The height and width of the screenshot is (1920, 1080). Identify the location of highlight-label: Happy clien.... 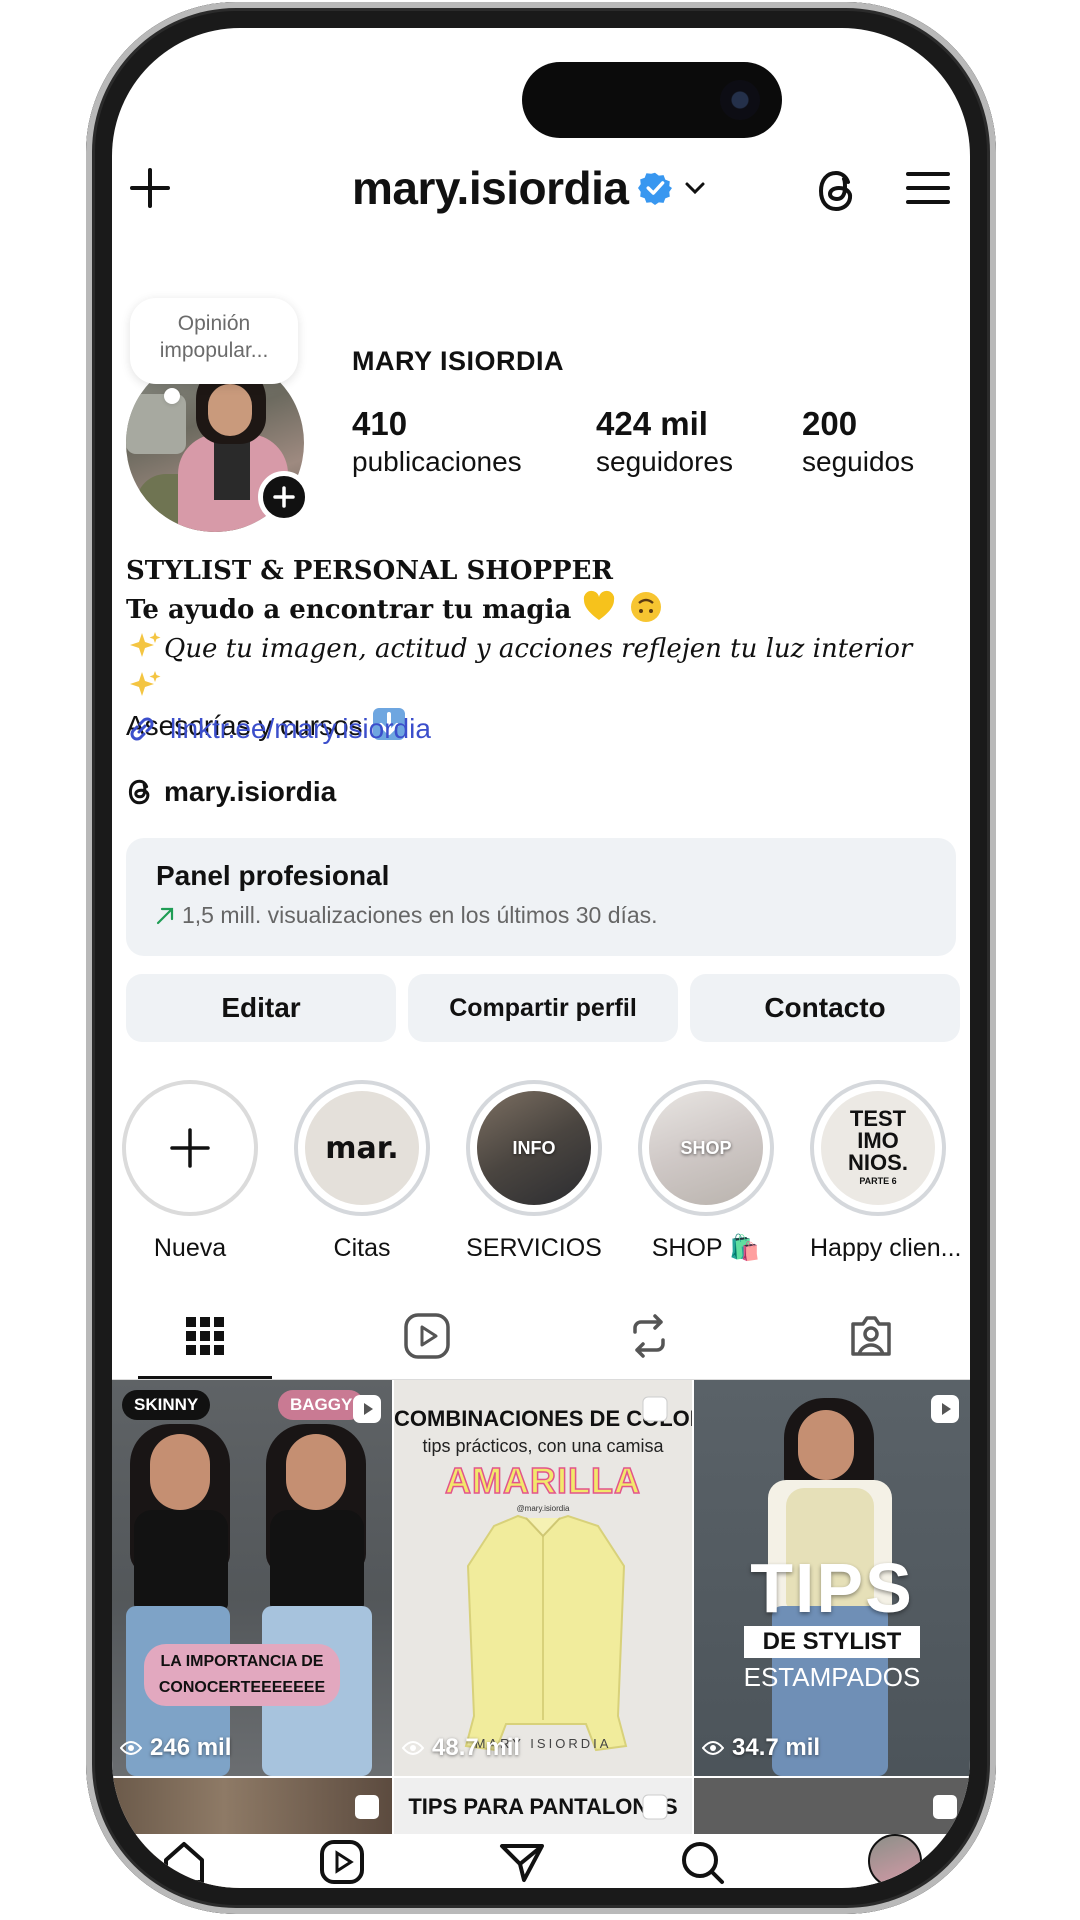
(886, 1248).